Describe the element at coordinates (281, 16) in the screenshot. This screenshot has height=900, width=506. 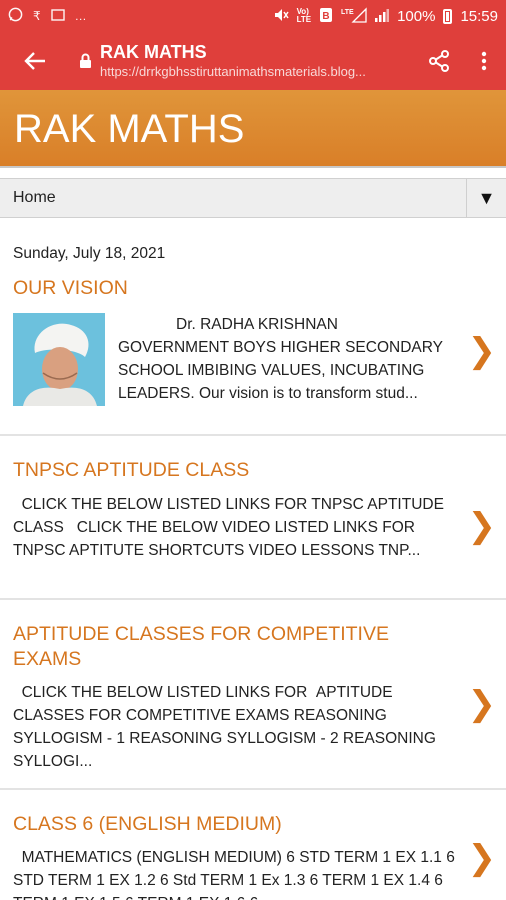
I see `mute-icon` at that location.